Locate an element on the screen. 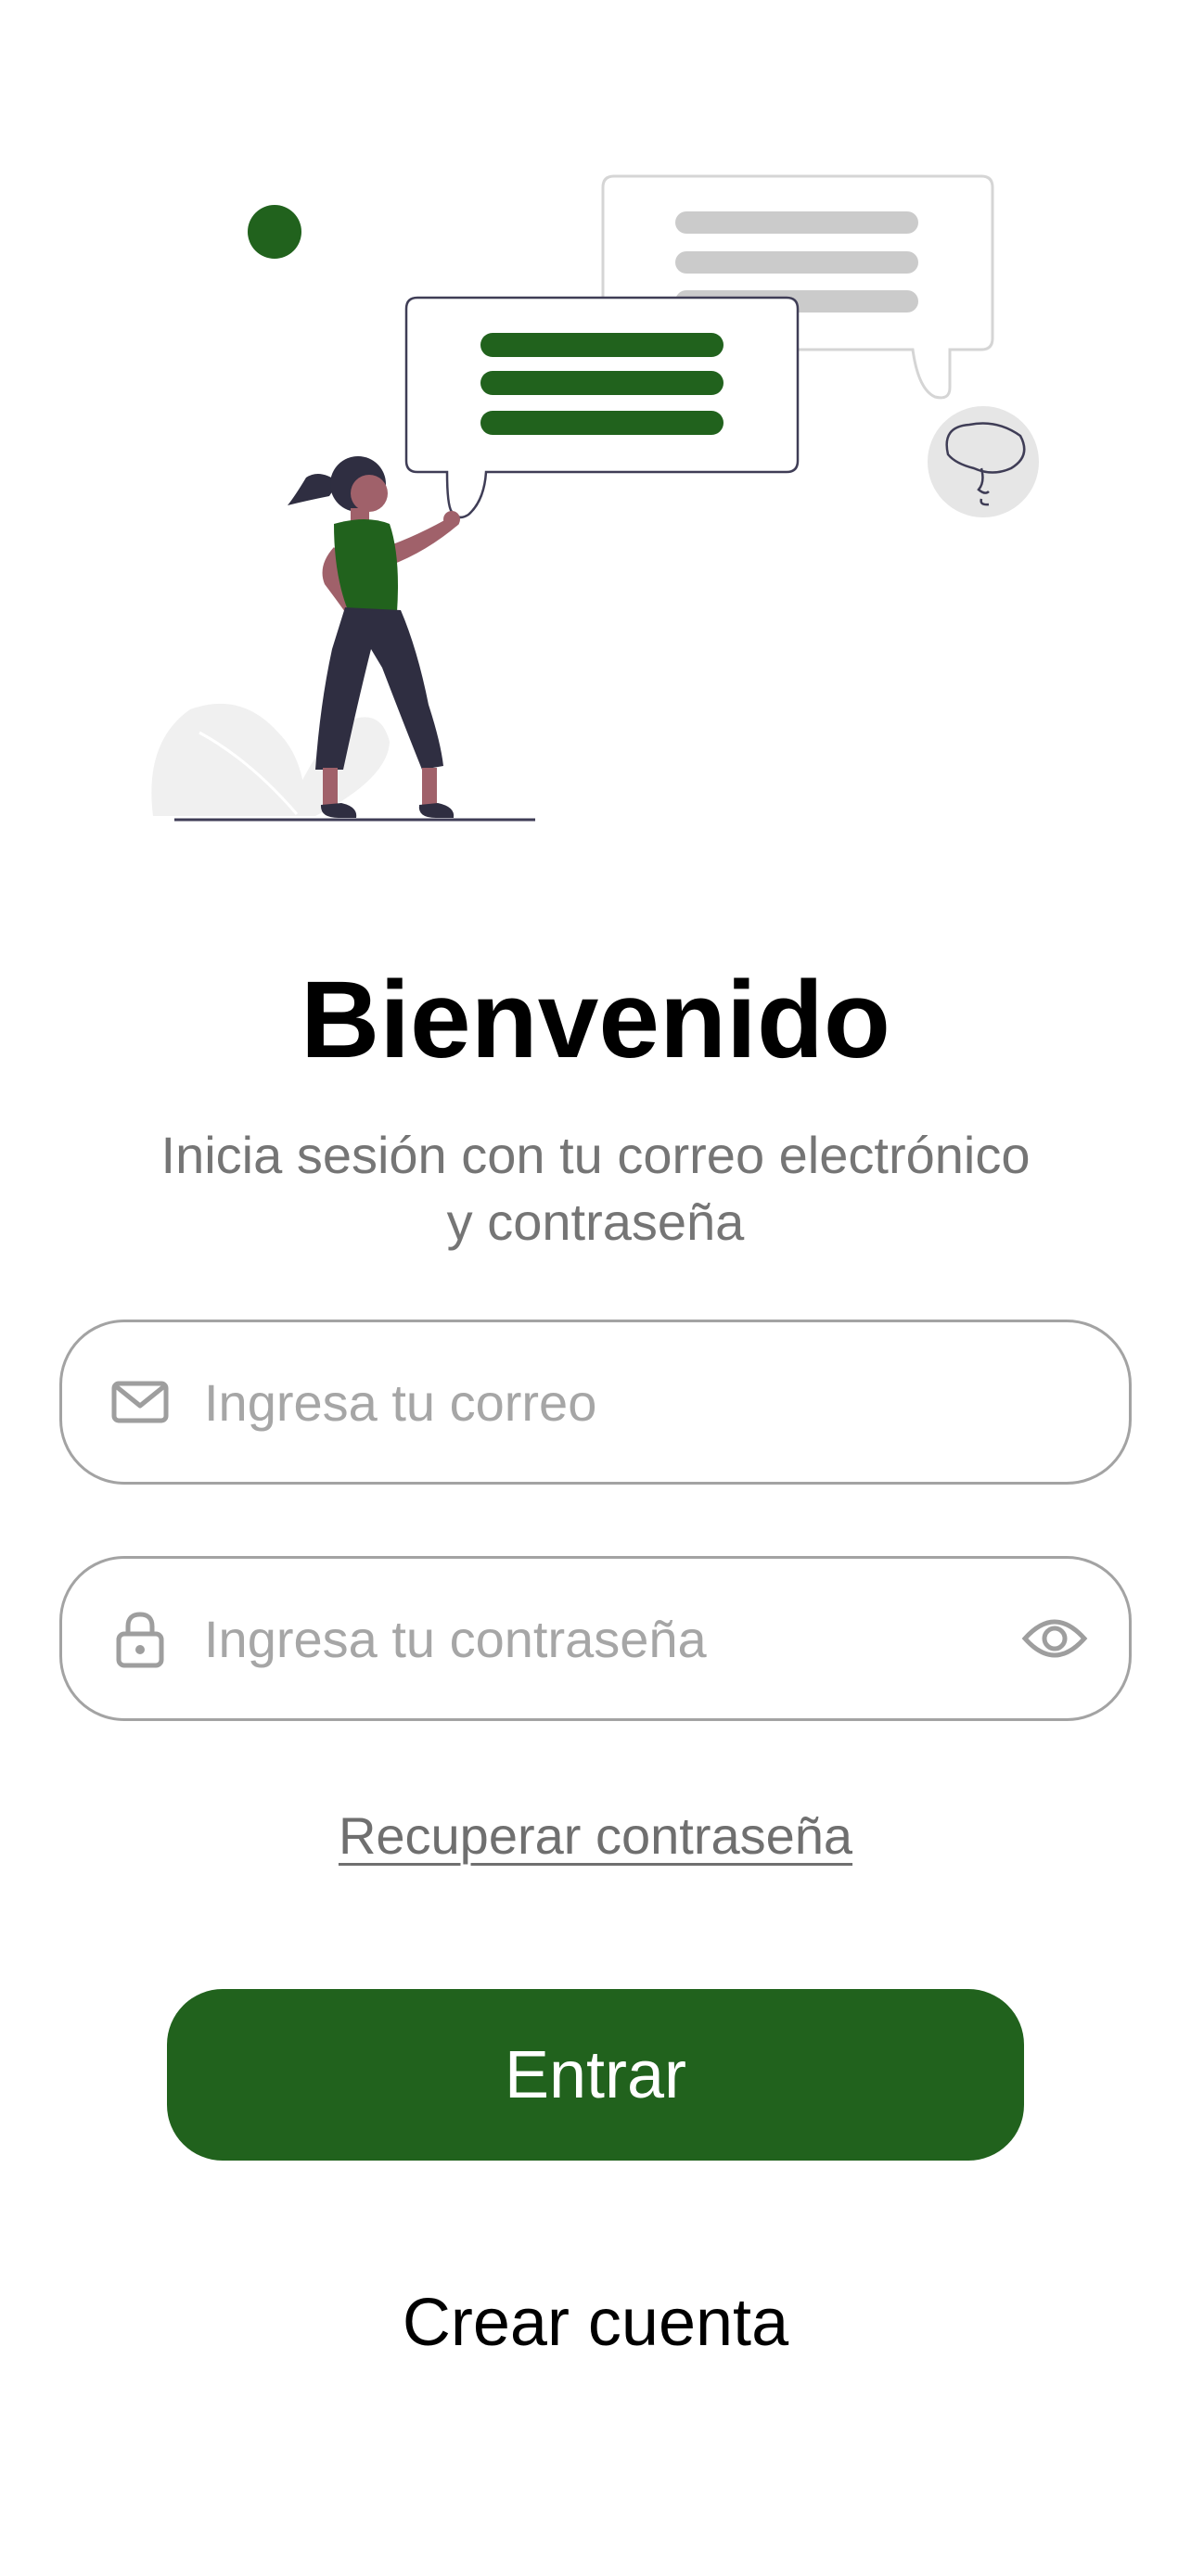 The width and height of the screenshot is (1191, 2576). lock-icon is located at coordinates (140, 1640).